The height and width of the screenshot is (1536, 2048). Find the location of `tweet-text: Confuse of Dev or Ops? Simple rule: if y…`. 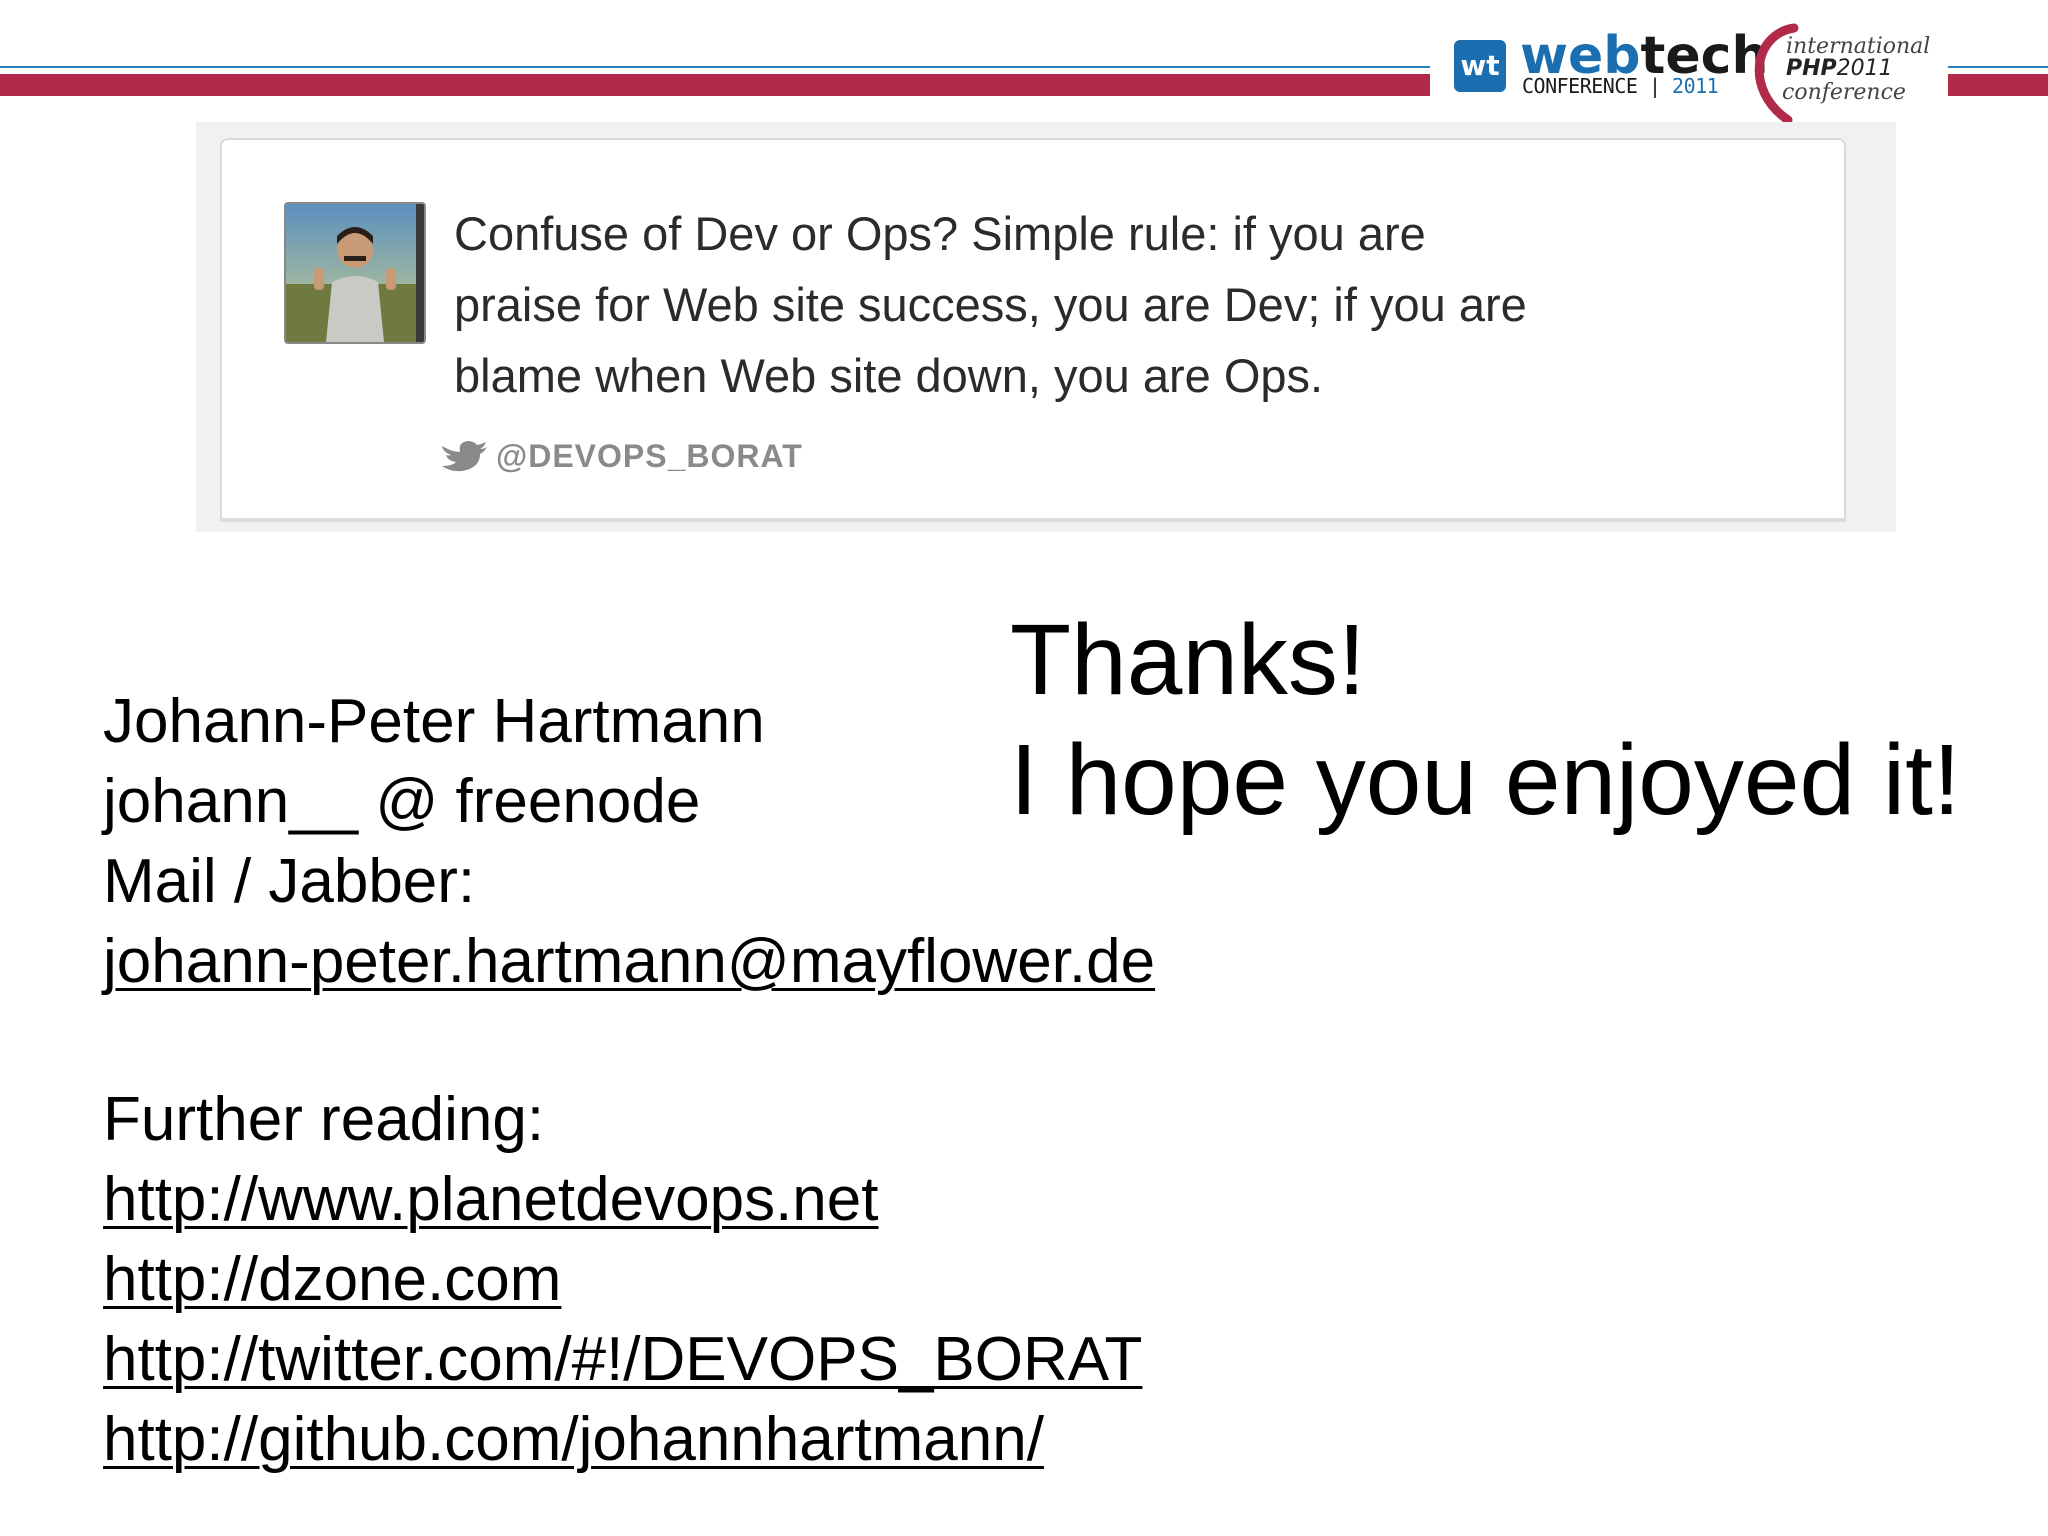

tweet-text: Confuse of Dev or Ops? Simple rule: if y… is located at coordinates (1104, 304).